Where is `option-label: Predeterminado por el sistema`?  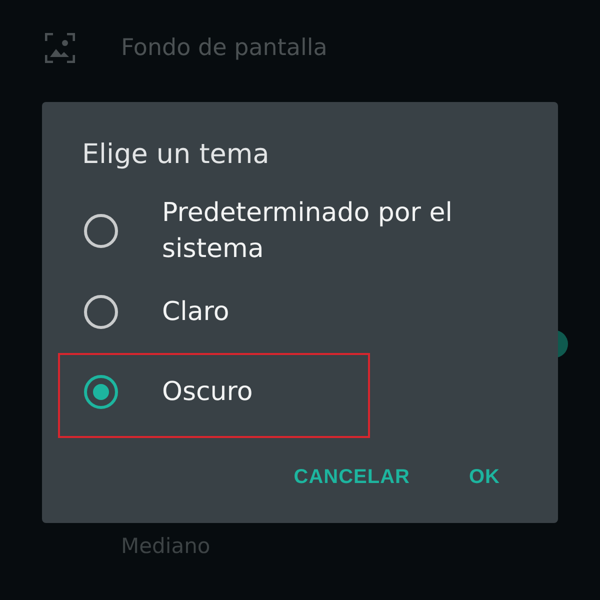
option-label: Predeterminado por el sistema is located at coordinates (327, 231).